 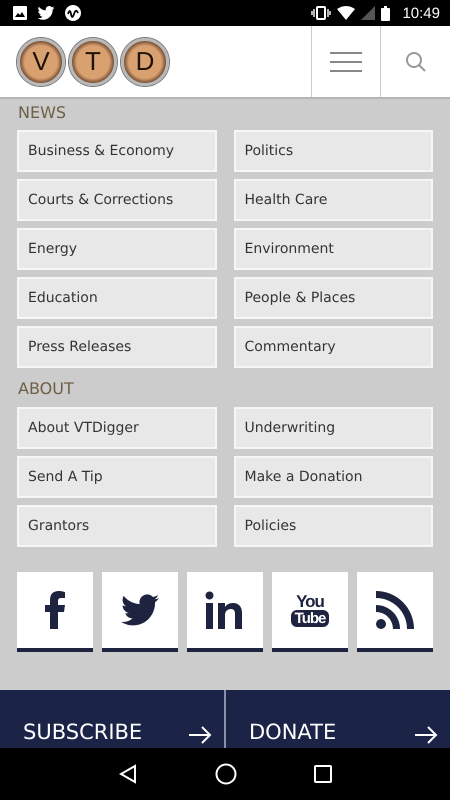 I want to click on rss-icon, so click(x=395, y=610).